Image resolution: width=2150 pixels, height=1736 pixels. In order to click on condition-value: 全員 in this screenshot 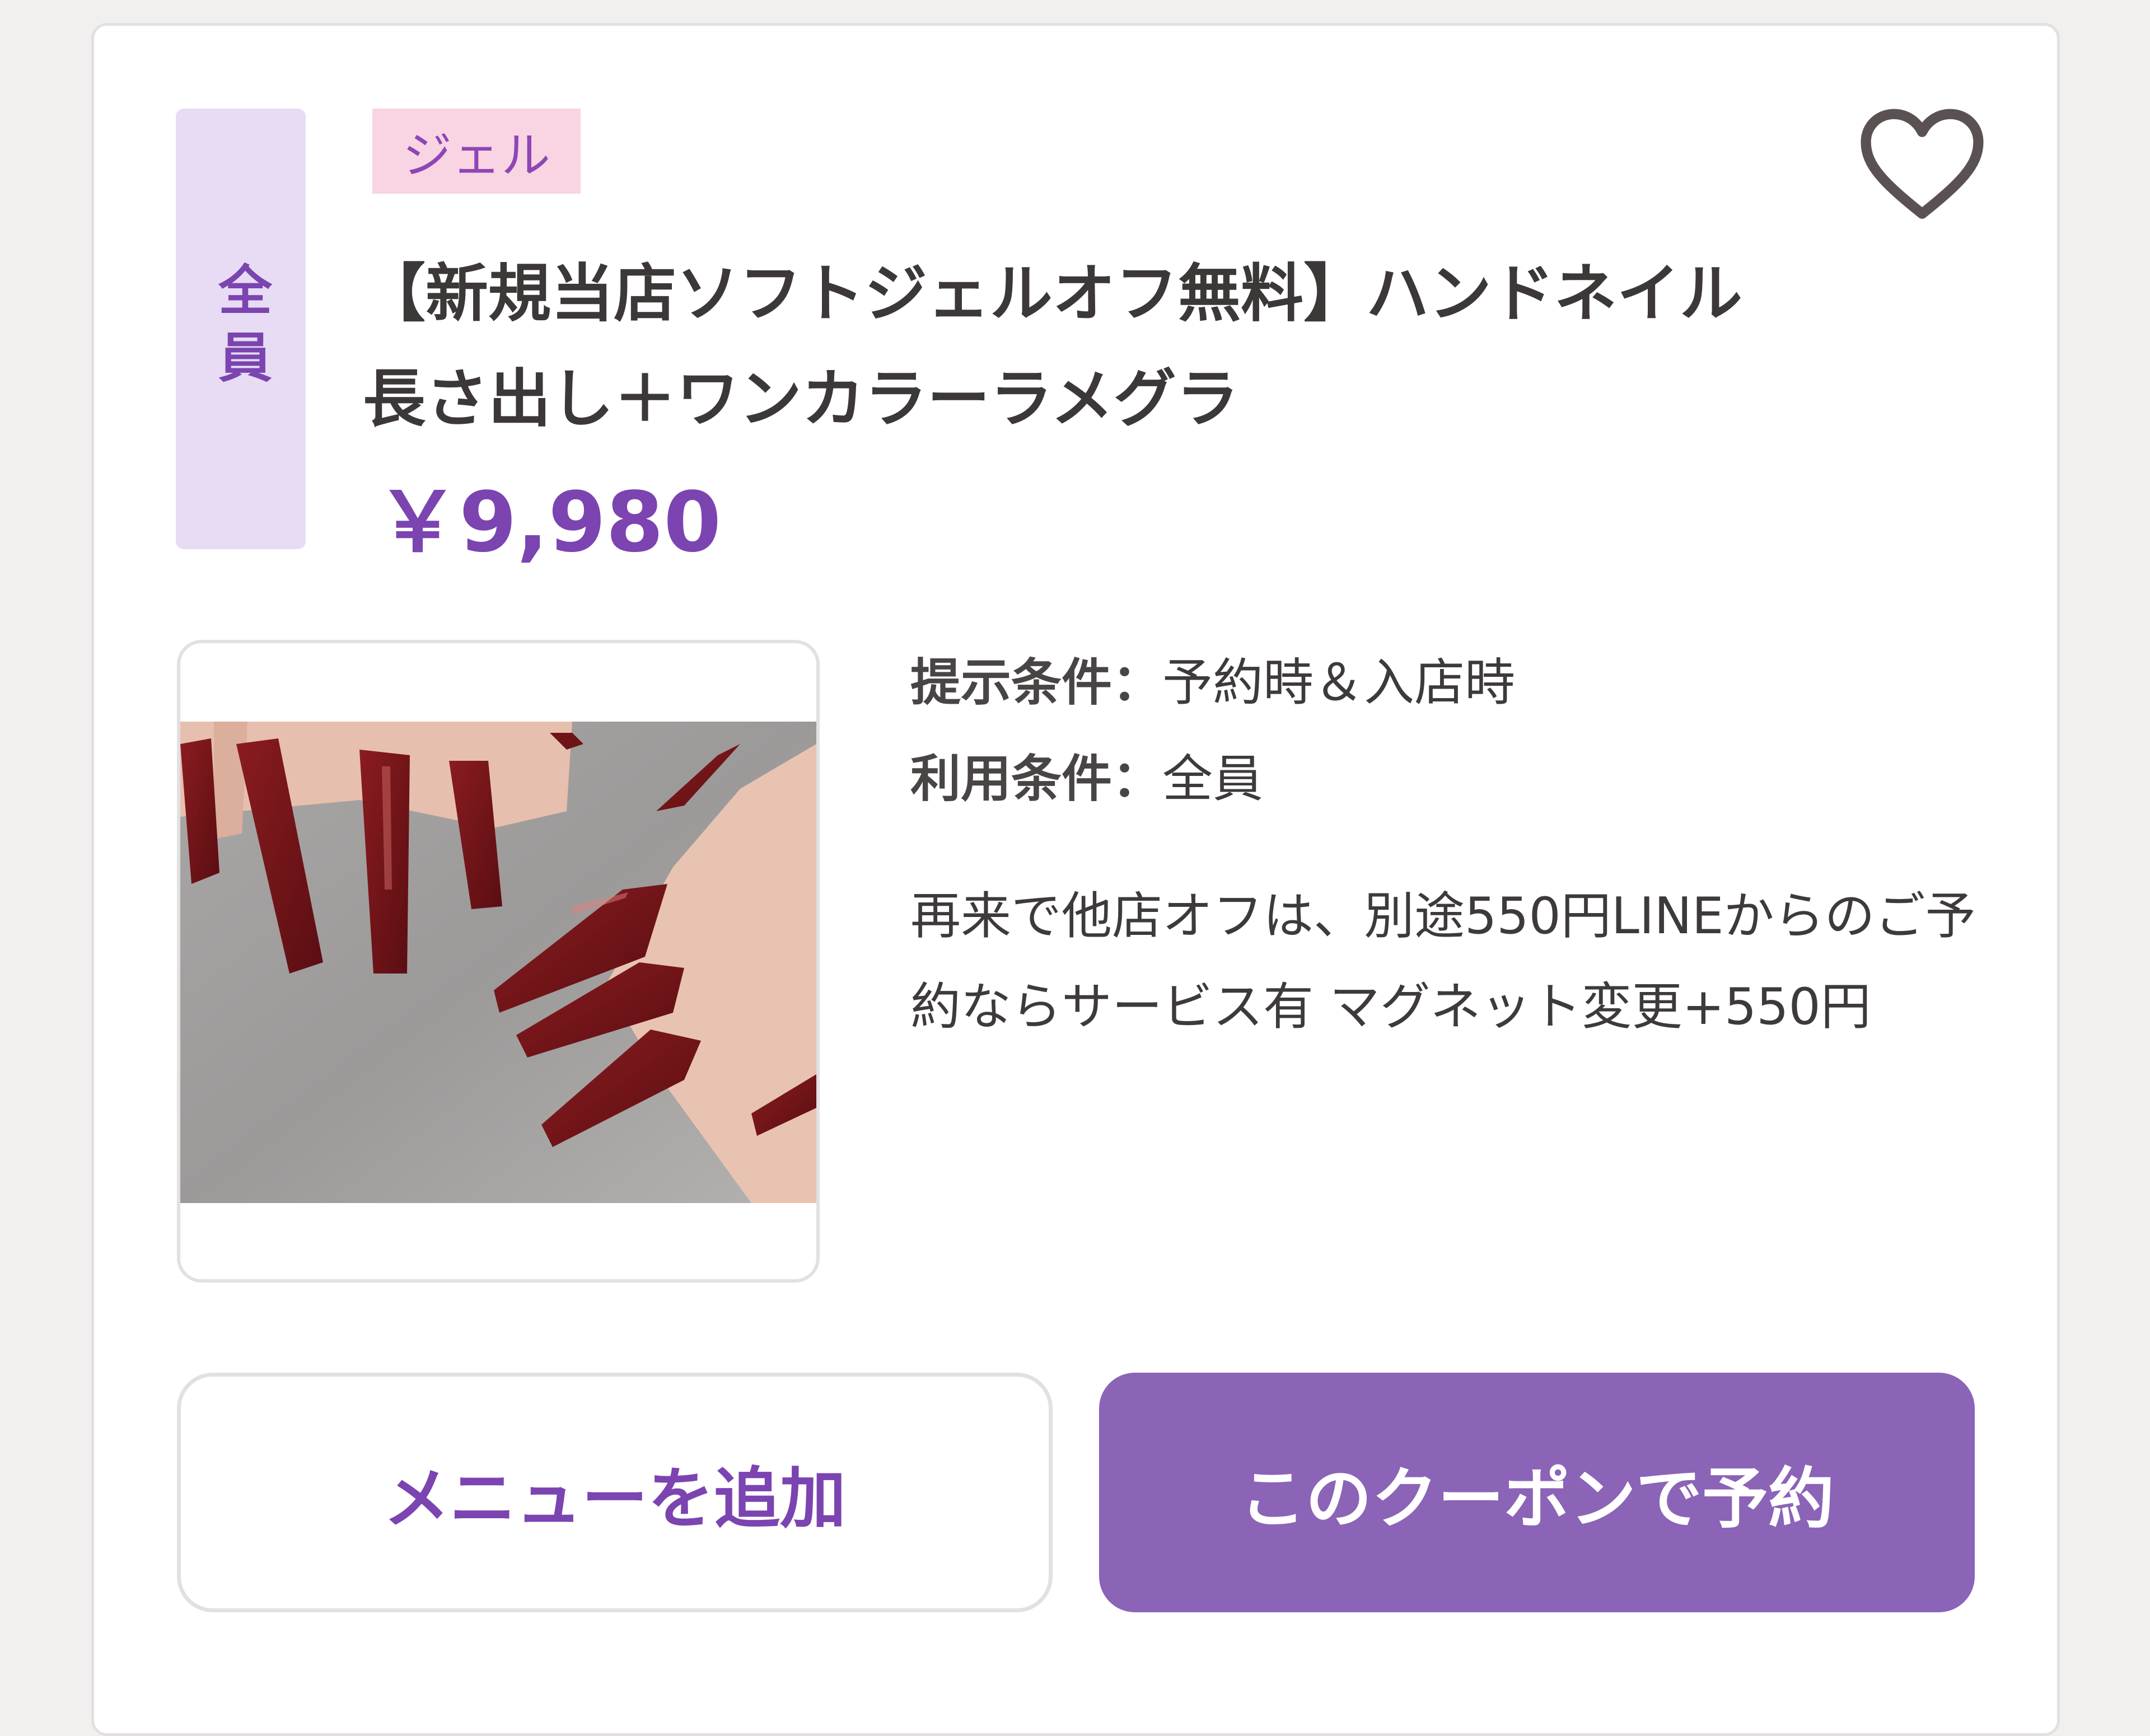, I will do `click(1213, 779)`.